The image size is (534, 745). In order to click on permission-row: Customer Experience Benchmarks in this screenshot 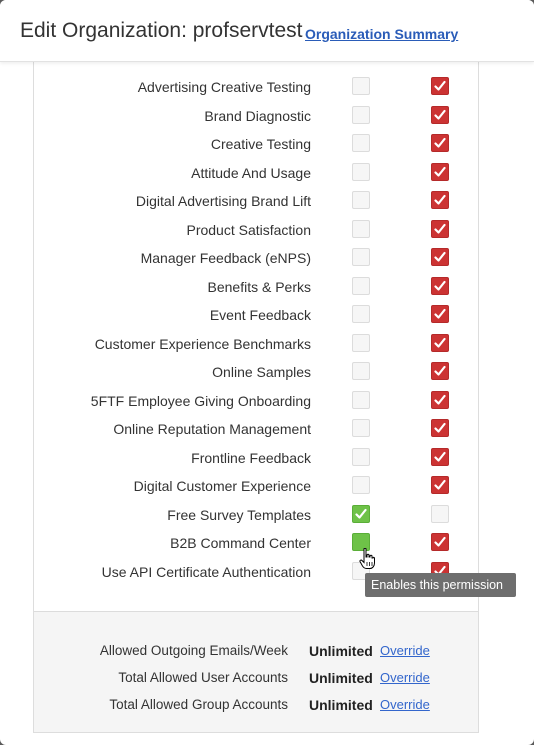, I will do `click(256, 345)`.